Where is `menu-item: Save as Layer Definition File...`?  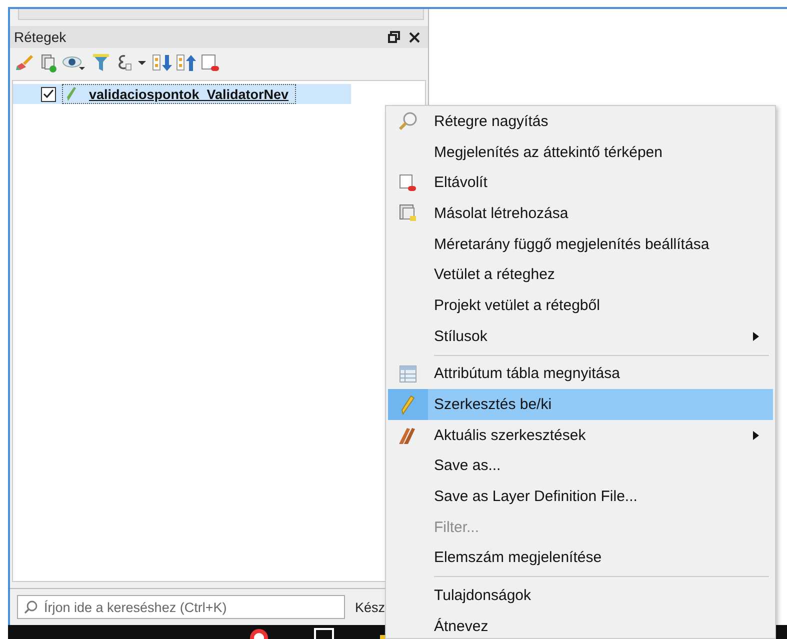 menu-item: Save as Layer Definition File... is located at coordinates (580, 496).